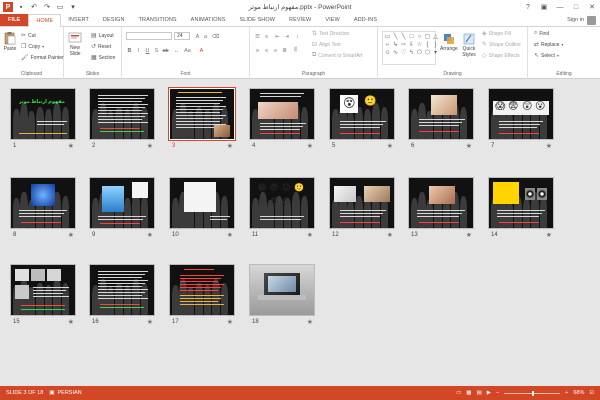 Image resolution: width=600 pixels, height=400 pixels. Describe the element at coordinates (300, 20) in the screenshot. I see `tab-review: REVIEW` at that location.